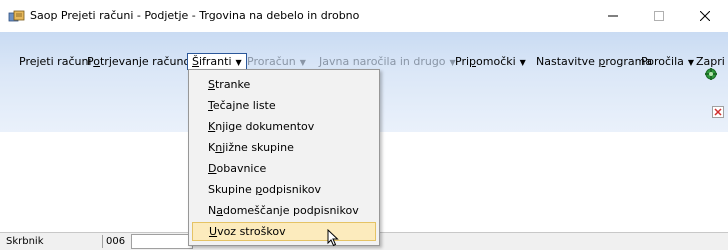  I want to click on label-part: njige dokumentov, so click(265, 126).